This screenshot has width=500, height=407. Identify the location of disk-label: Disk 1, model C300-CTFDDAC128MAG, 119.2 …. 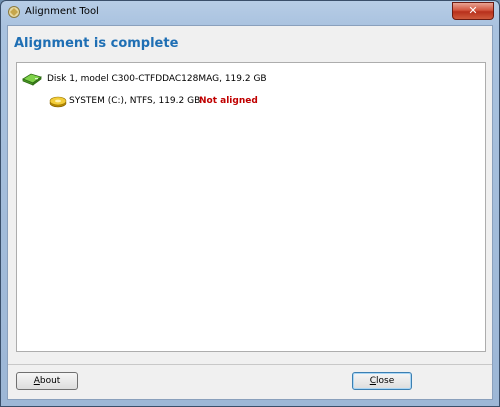
(157, 79).